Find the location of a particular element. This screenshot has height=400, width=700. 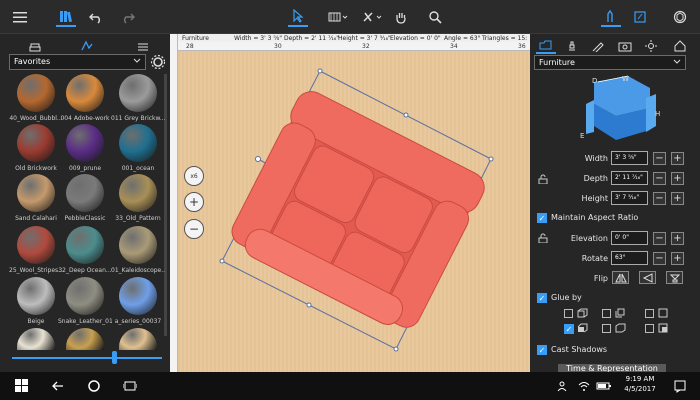

zoom-in-button: + is located at coordinates (194, 202).